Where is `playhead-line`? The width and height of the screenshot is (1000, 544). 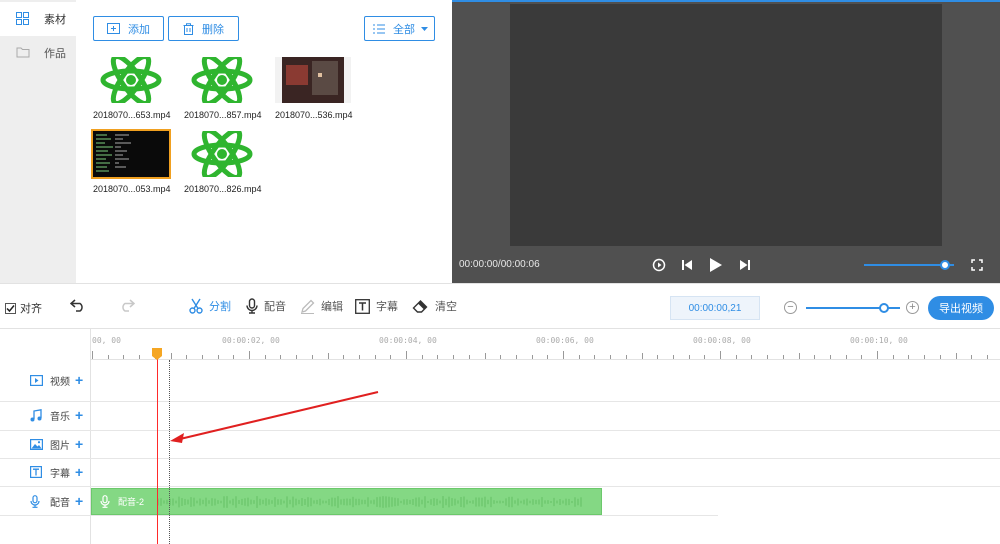
playhead-line is located at coordinates (157, 446).